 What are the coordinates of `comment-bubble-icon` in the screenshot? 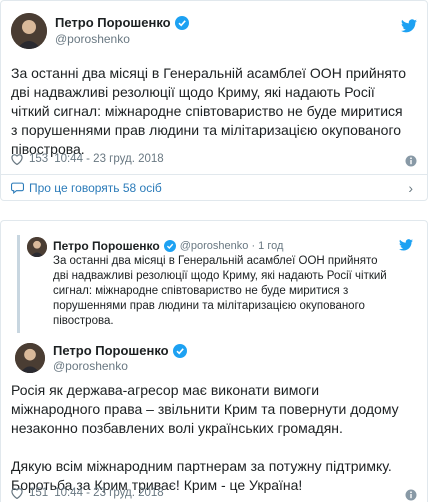 It's located at (17, 188).